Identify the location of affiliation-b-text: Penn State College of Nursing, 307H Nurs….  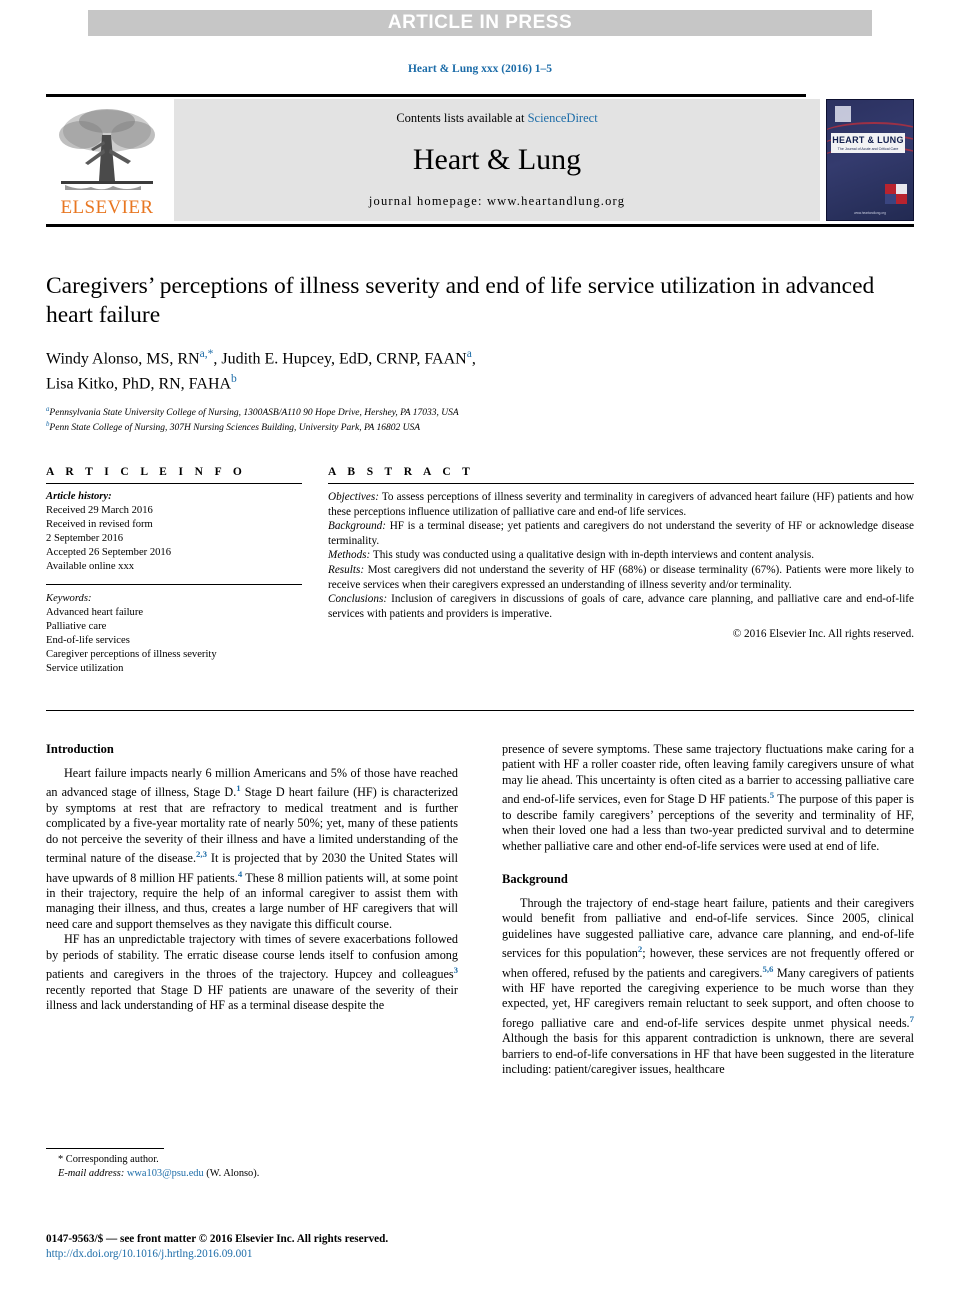
(235, 428).